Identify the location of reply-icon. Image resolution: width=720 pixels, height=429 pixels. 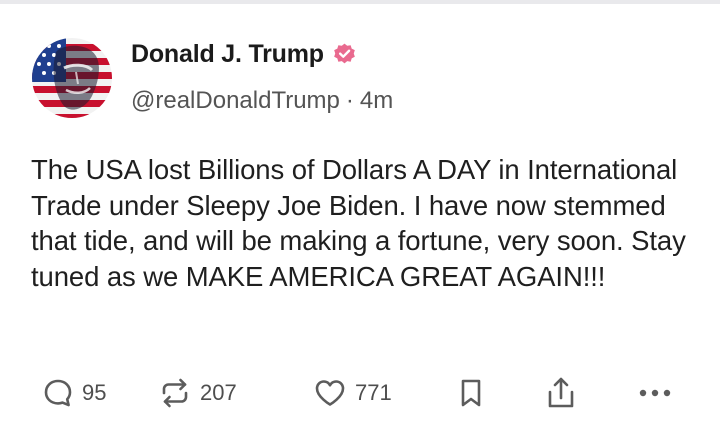
(58, 393).